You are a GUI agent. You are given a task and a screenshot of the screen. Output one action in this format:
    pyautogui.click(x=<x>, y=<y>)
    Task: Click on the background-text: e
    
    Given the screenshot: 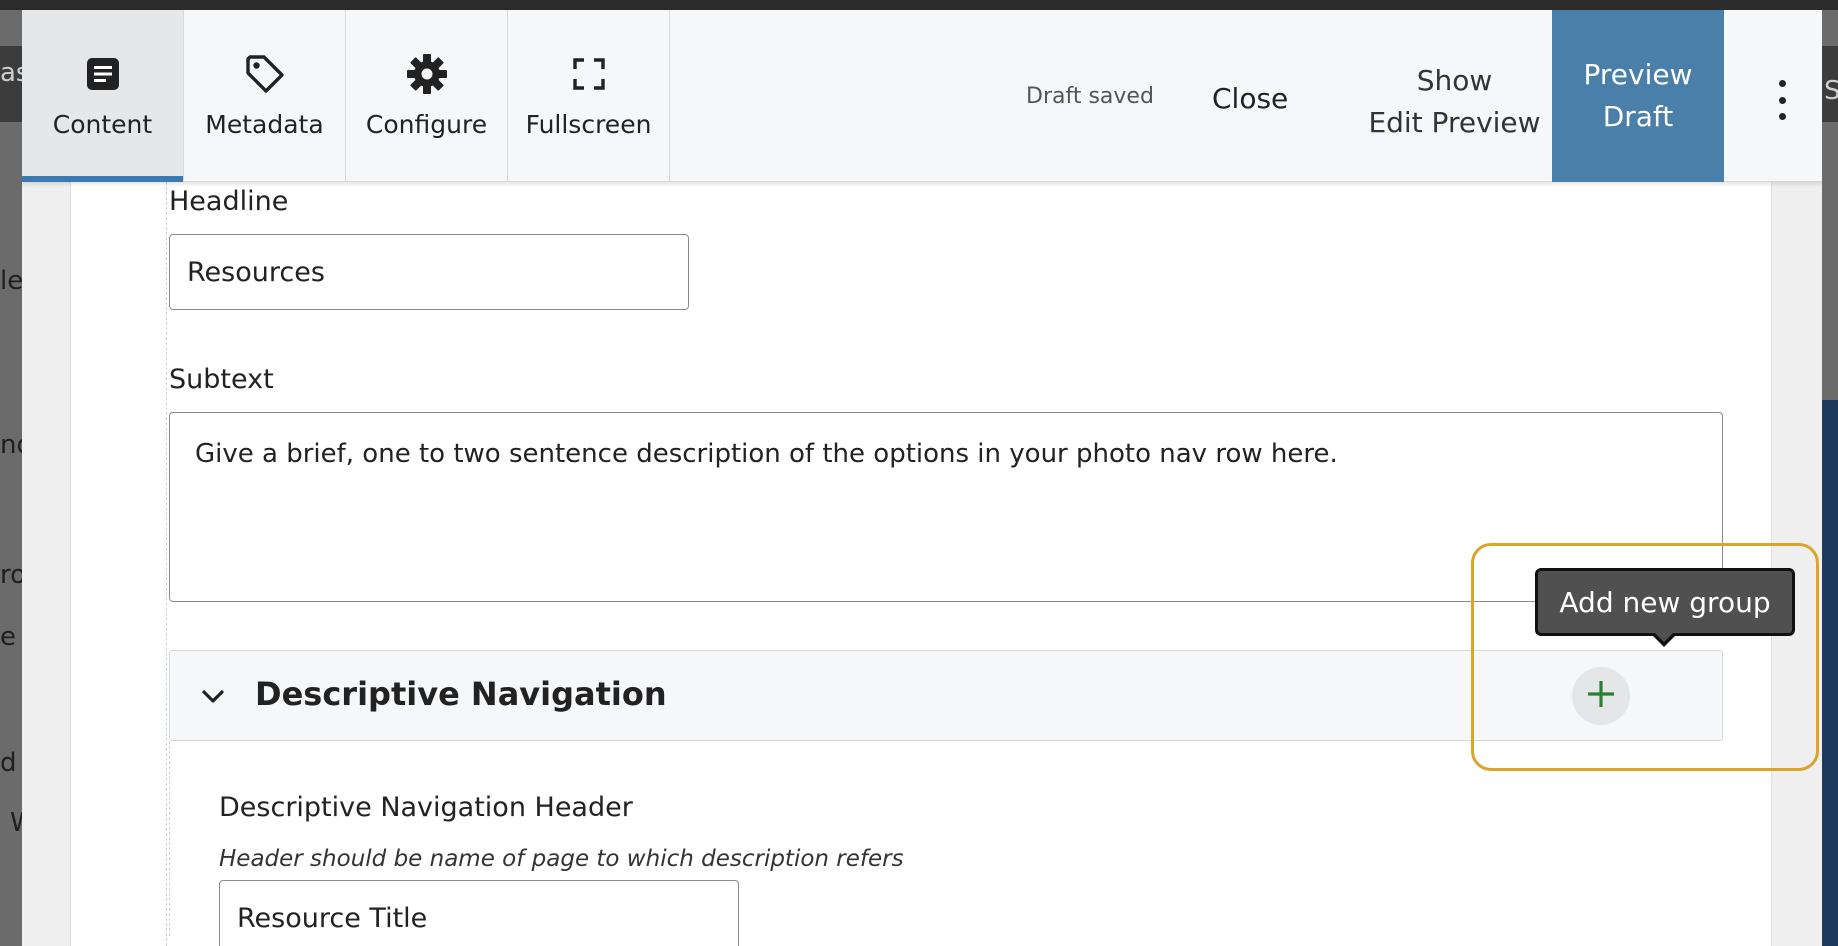 What is the action you would take?
    pyautogui.click(x=8, y=637)
    